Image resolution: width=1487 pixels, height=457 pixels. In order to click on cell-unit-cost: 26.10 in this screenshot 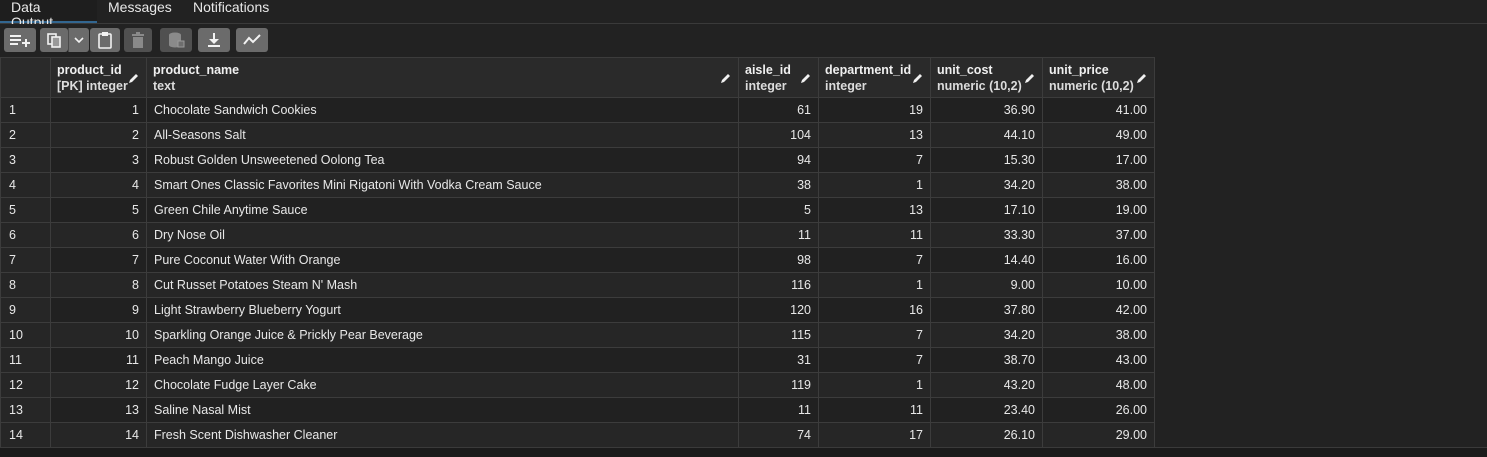, I will do `click(986, 435)`.